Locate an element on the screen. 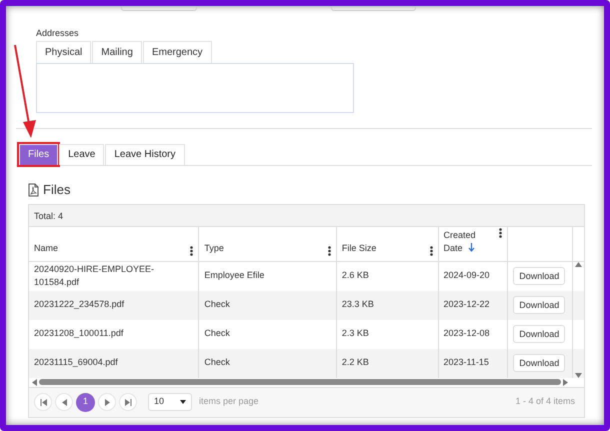 The image size is (610, 431). table-cell: 2023-12-22 is located at coordinates (473, 305).